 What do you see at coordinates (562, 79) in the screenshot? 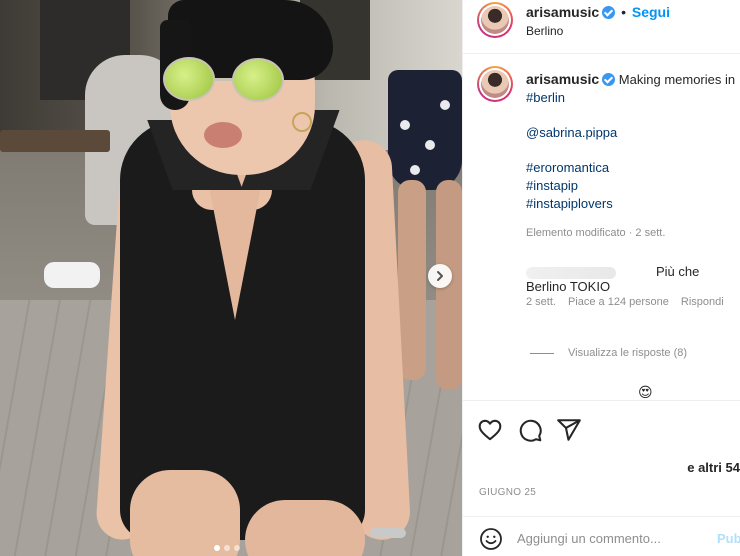
I see `caption-username-link: arisamusic` at bounding box center [562, 79].